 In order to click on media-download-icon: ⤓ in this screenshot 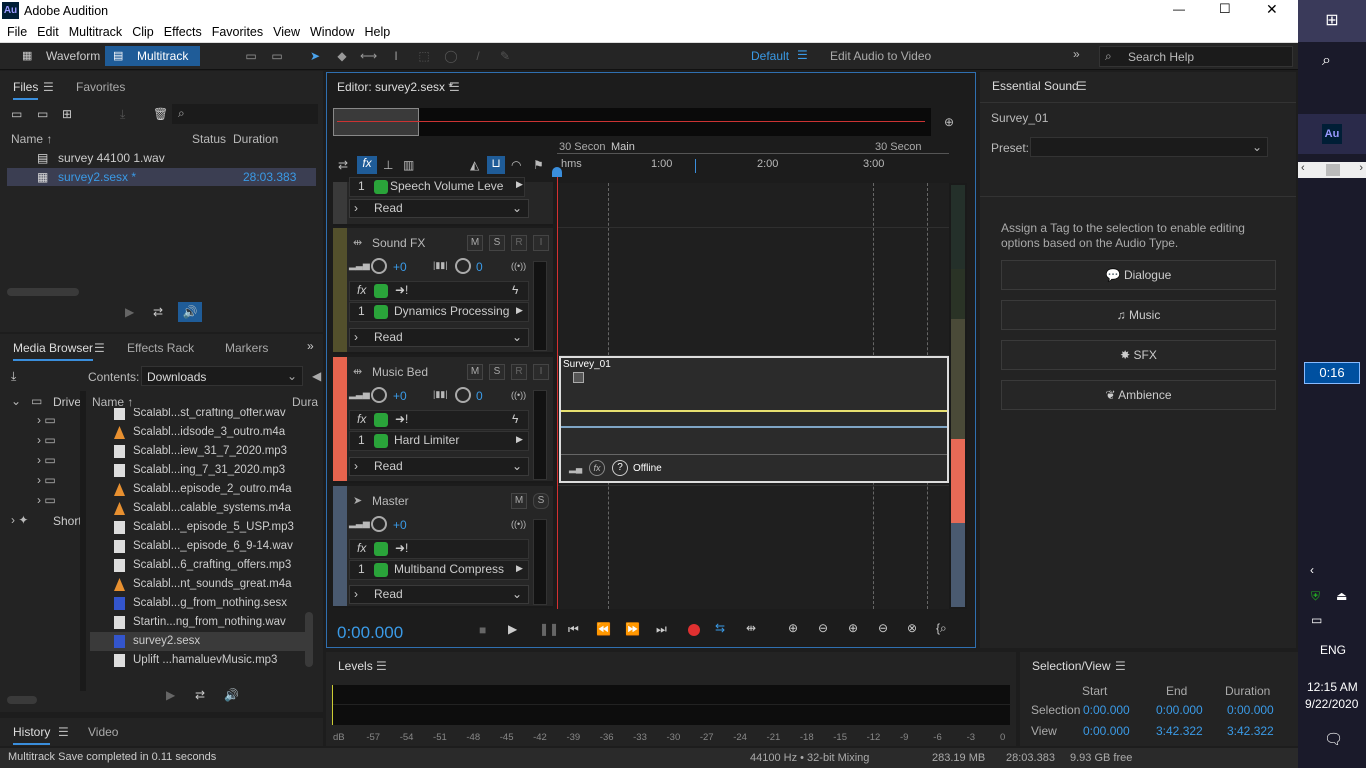, I will do `click(13, 376)`.